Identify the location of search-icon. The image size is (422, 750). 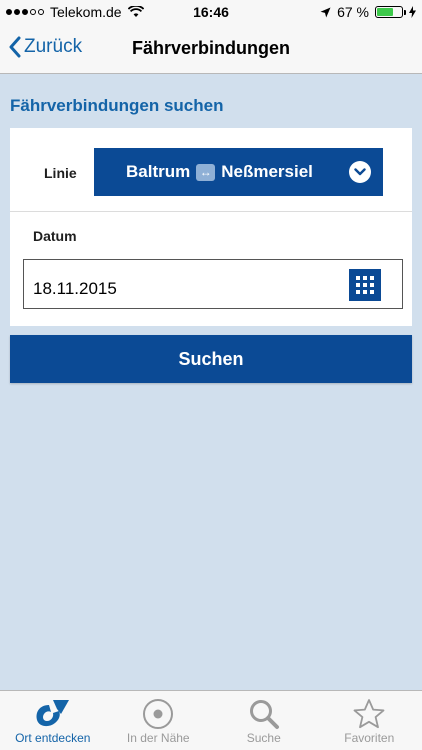
(264, 714).